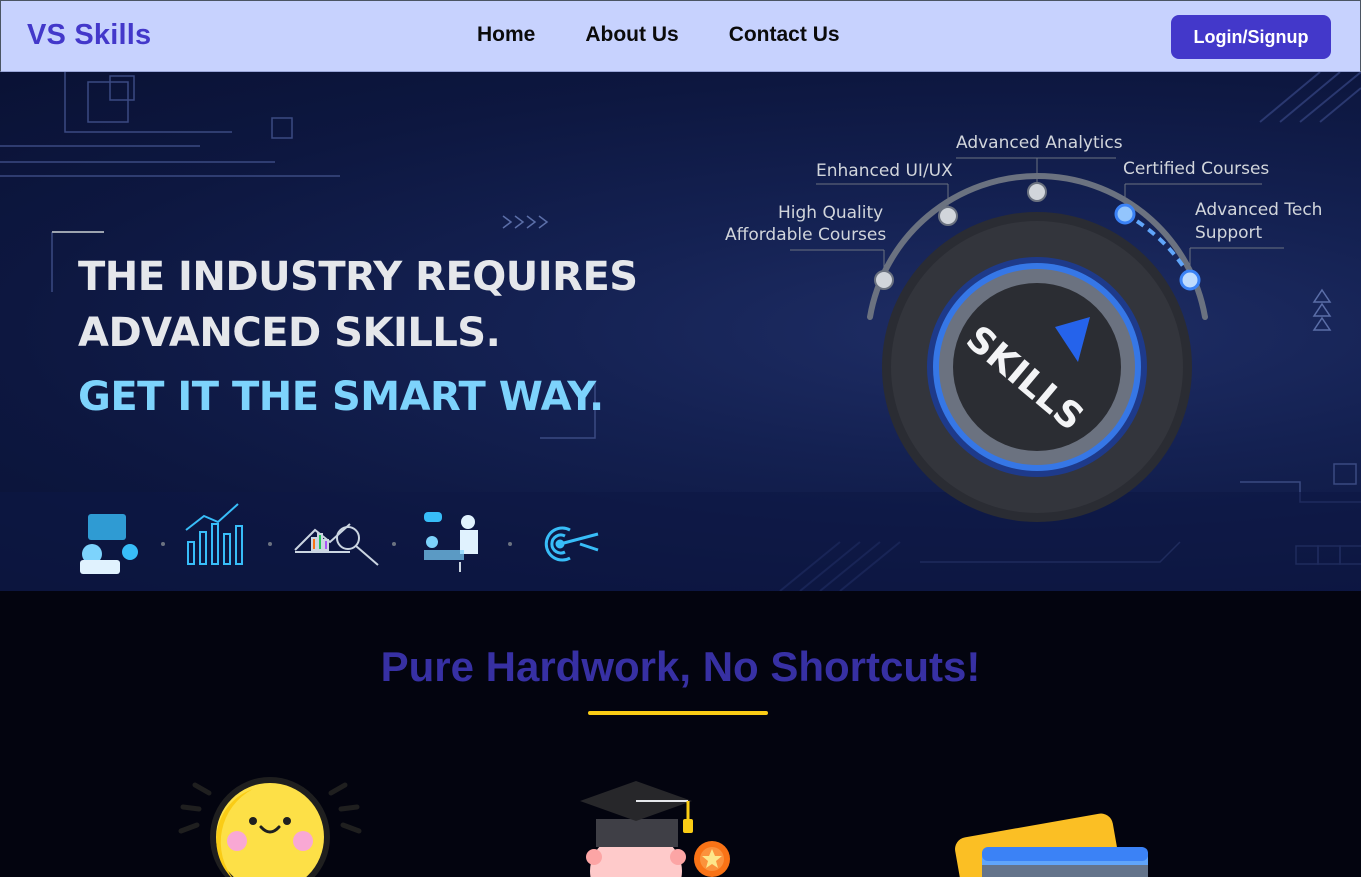 The height and width of the screenshot is (877, 1361). I want to click on title-underline, so click(678, 713).